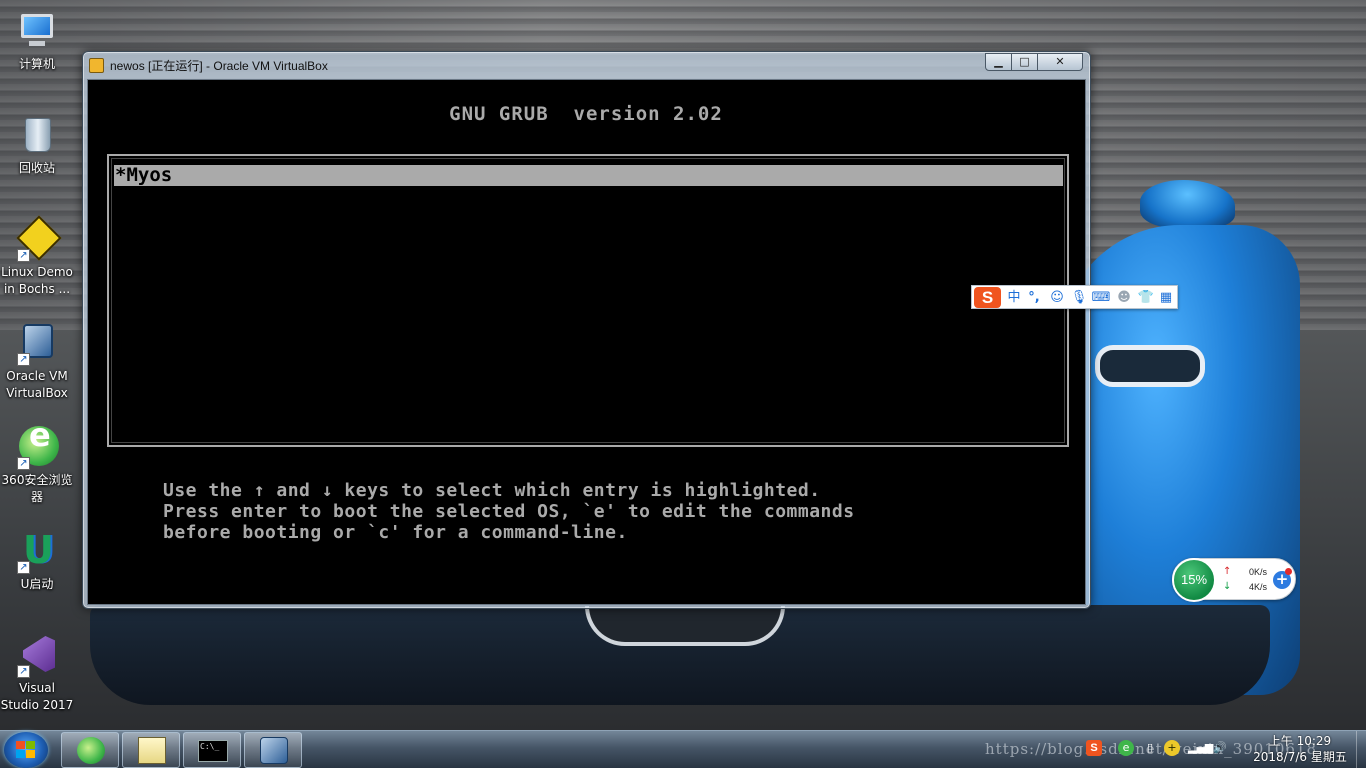 This screenshot has width=1366, height=768. Describe the element at coordinates (1060, 62) in the screenshot. I see `close-button: ✕` at that location.